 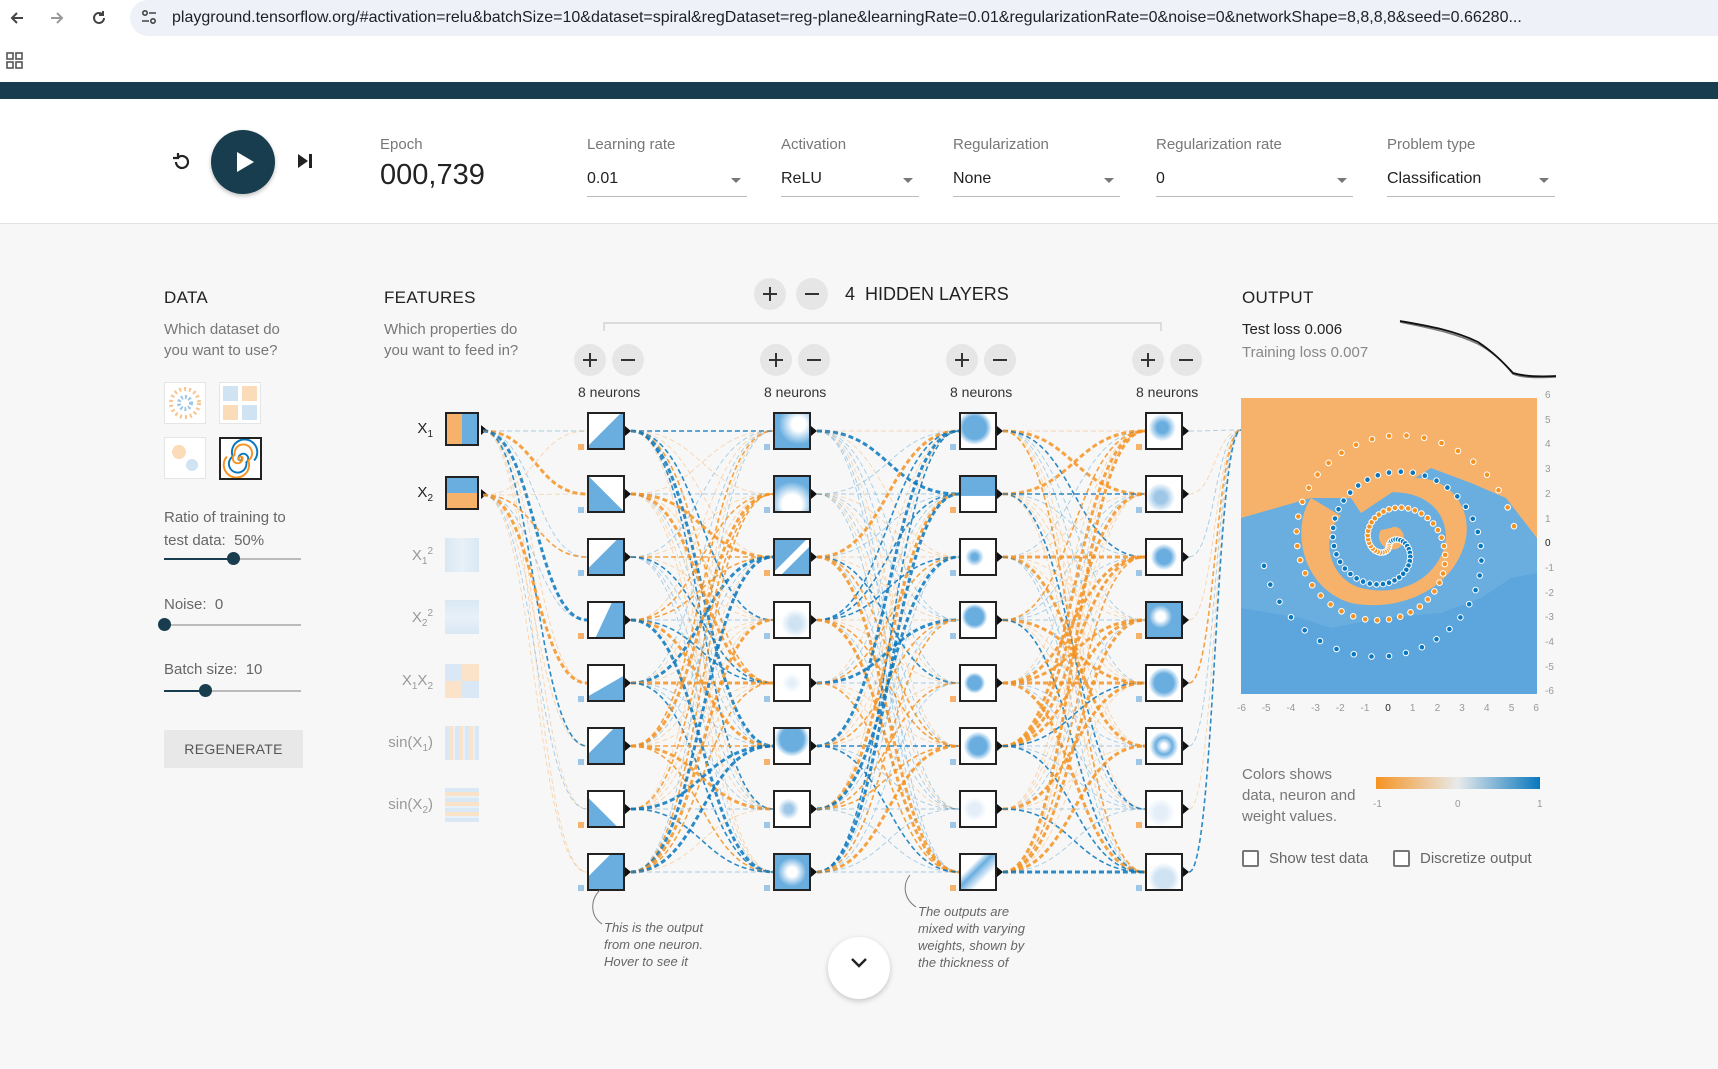 I want to click on discretize-output-toggle: Discretize output, so click(x=1462, y=858).